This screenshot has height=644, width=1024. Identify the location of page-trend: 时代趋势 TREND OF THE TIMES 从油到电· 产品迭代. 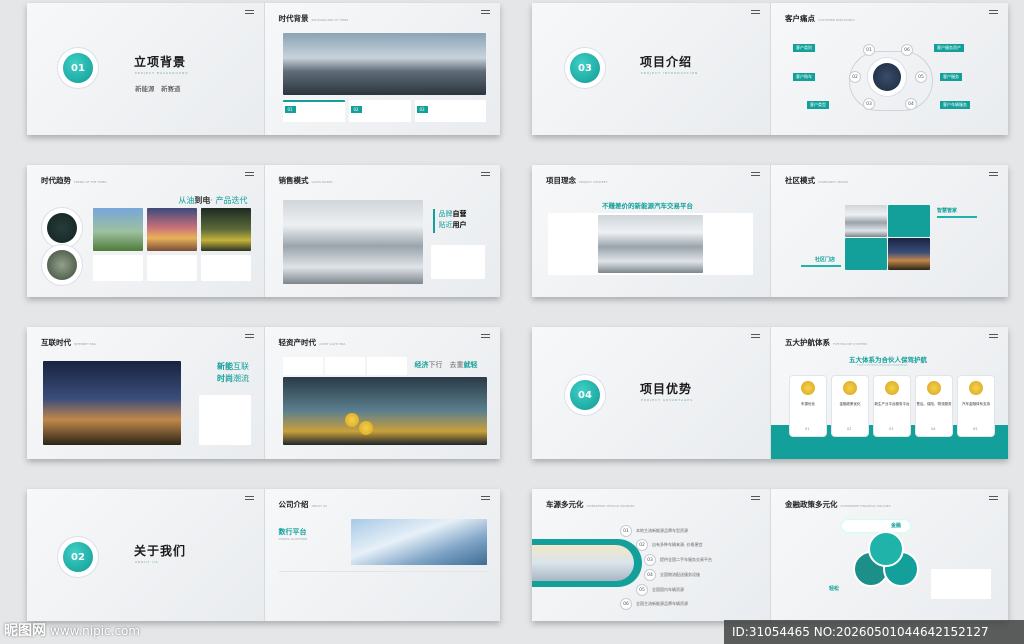
(145, 231).